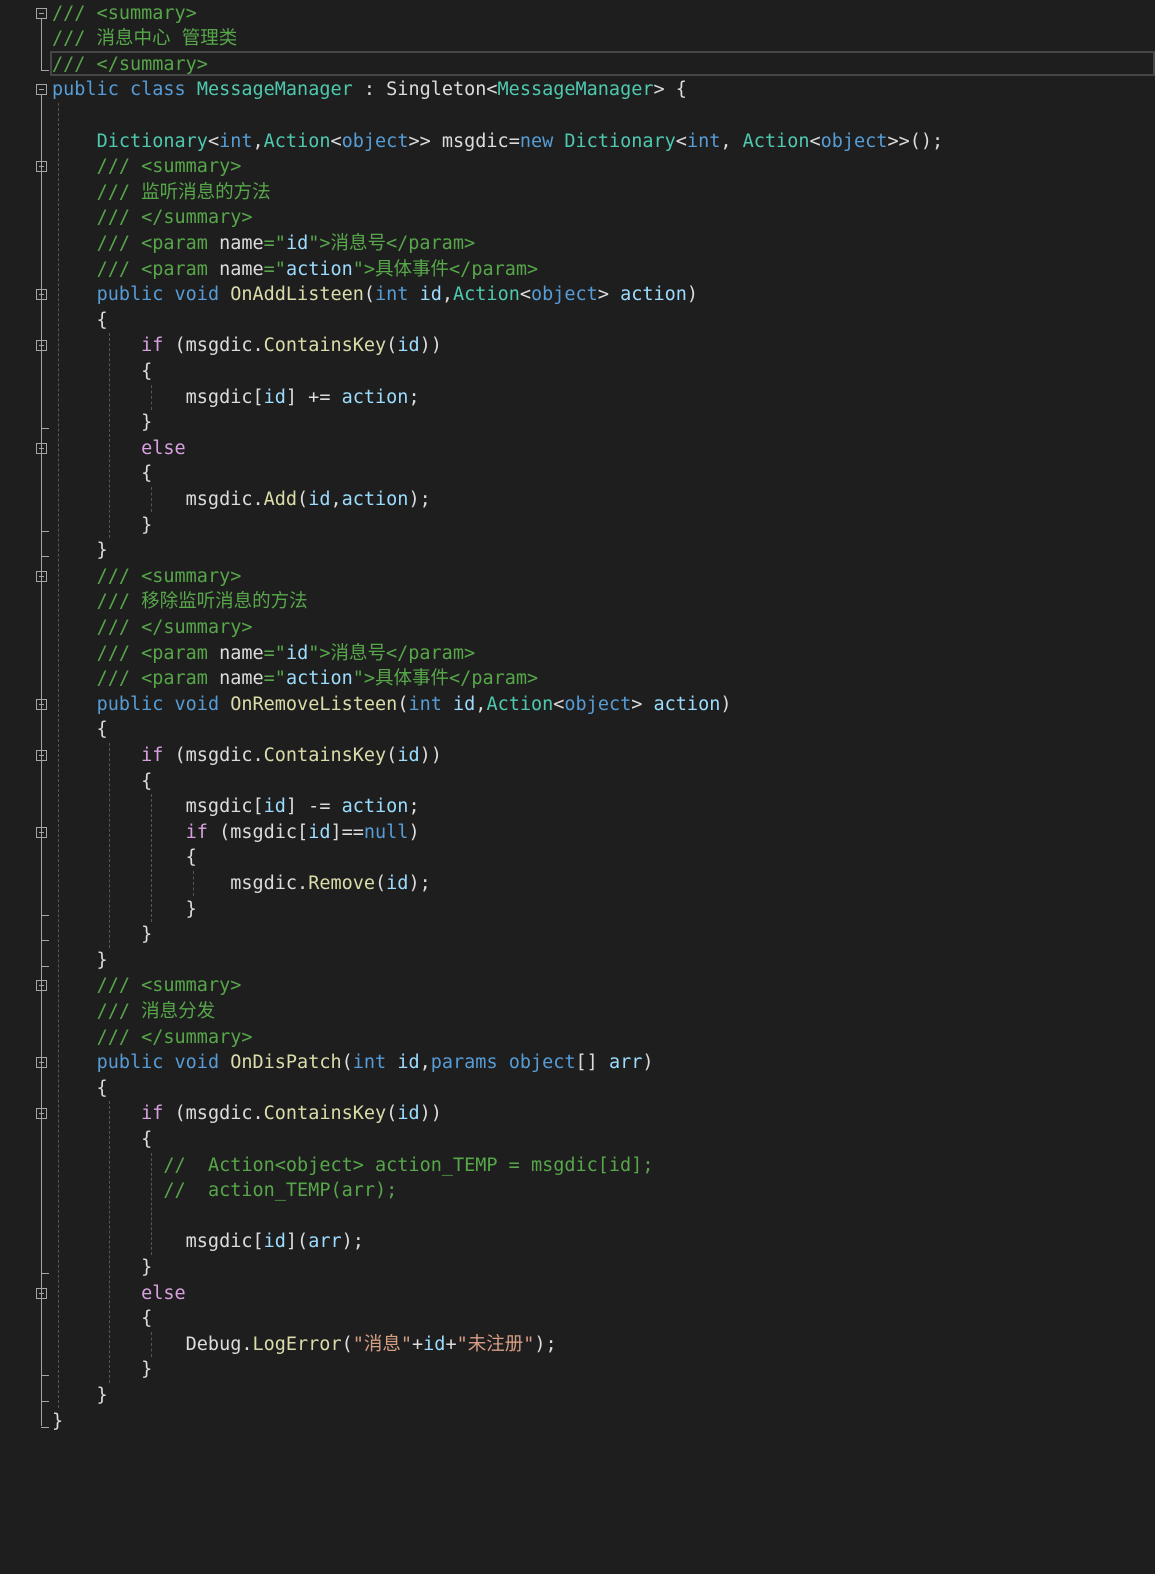 This screenshot has height=1574, width=1155. I want to click on code-token: params, so click(464, 1063).